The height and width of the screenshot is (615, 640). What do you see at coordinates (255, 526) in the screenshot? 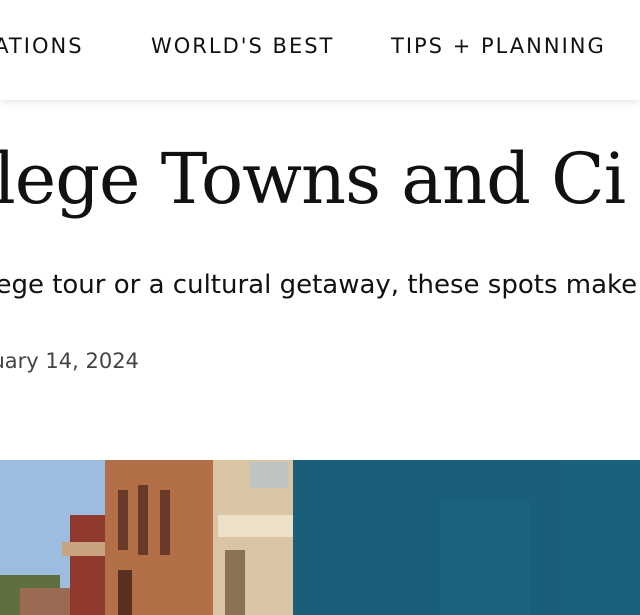
I see `balcony` at bounding box center [255, 526].